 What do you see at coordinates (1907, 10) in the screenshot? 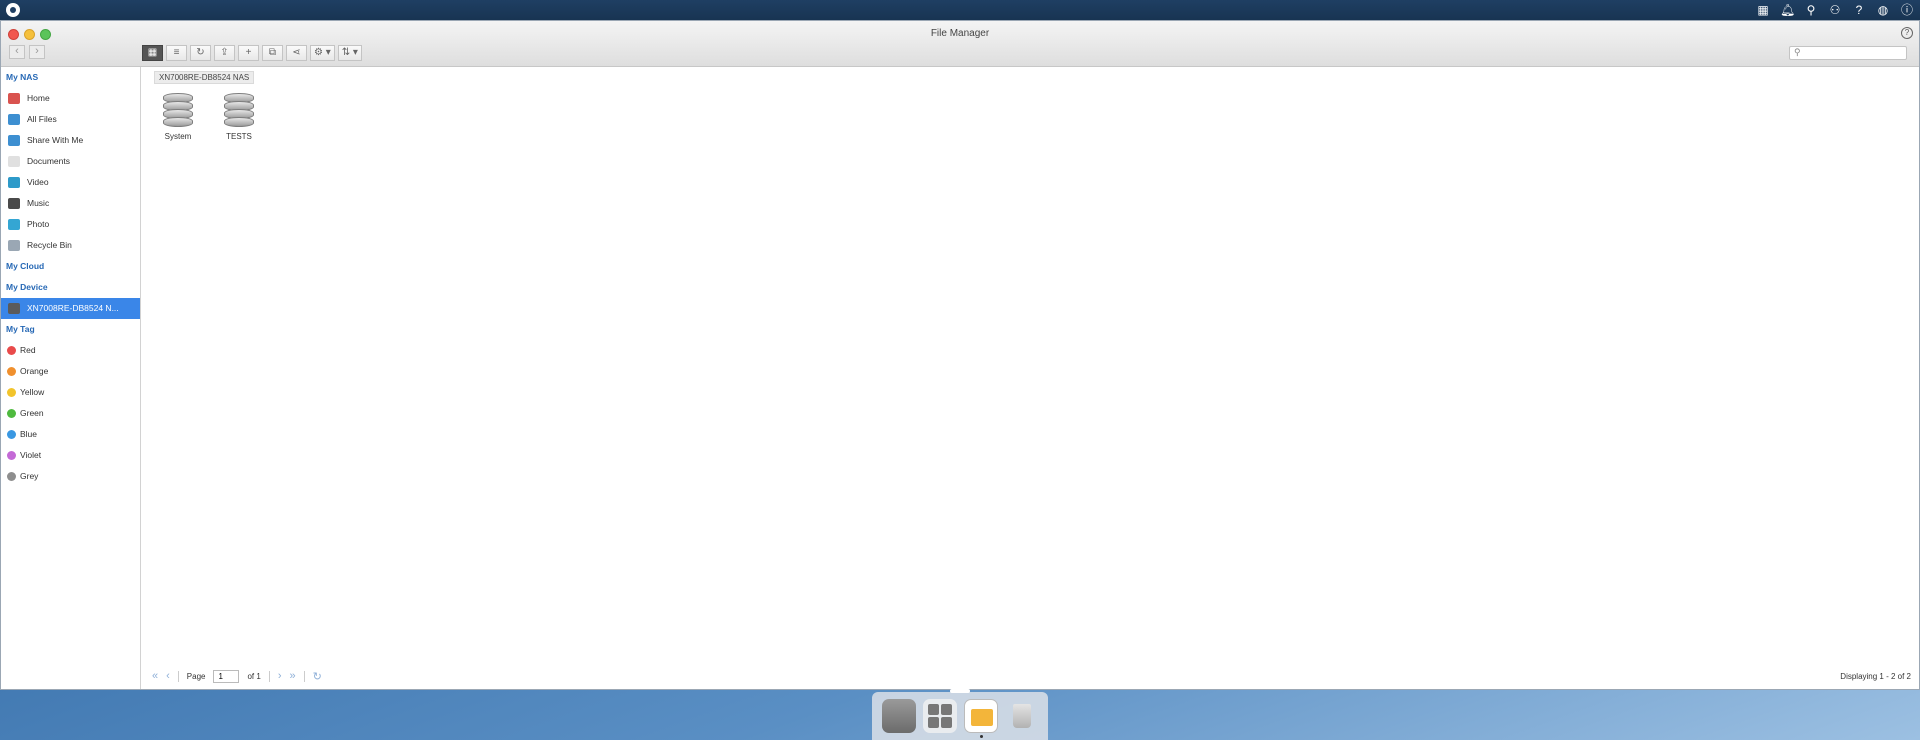
I see `info-icon: ⓘ` at bounding box center [1907, 10].